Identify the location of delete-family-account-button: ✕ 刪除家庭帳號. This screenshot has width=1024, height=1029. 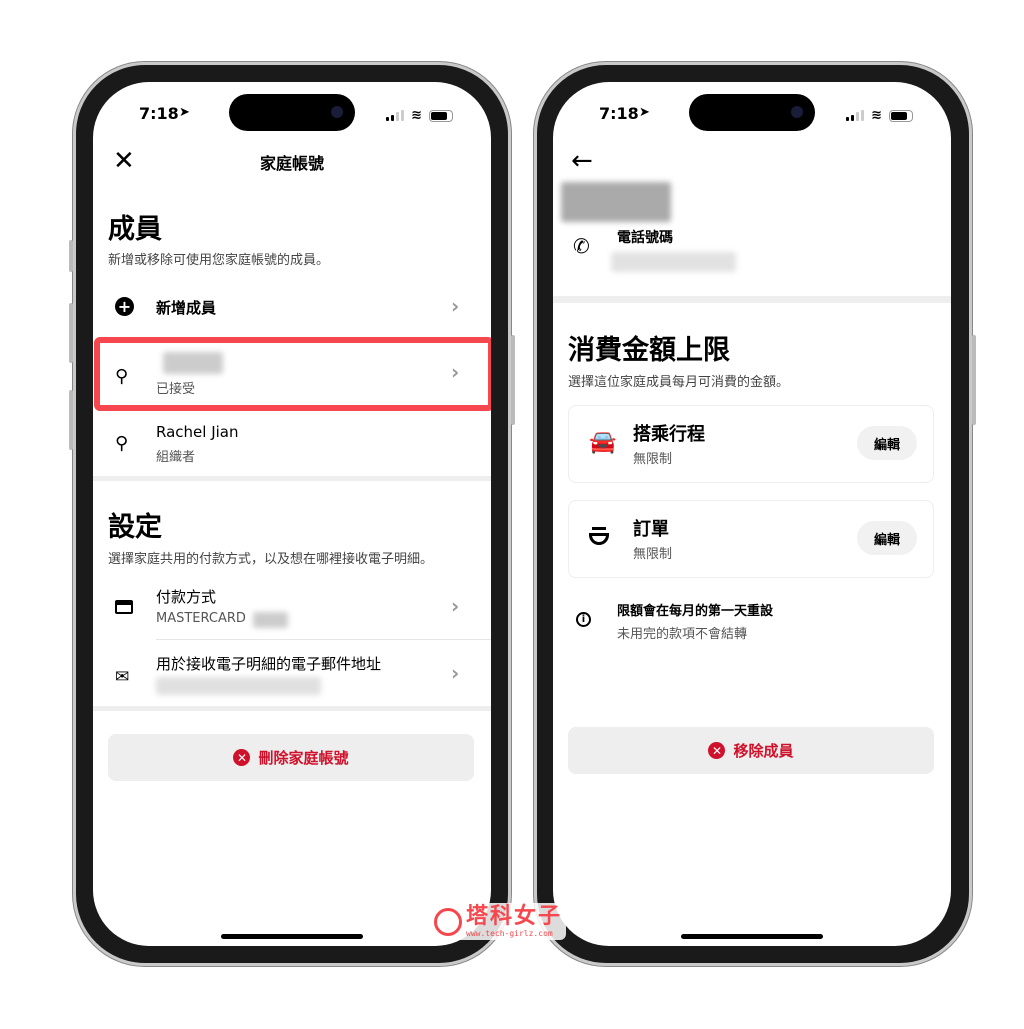
(291, 757).